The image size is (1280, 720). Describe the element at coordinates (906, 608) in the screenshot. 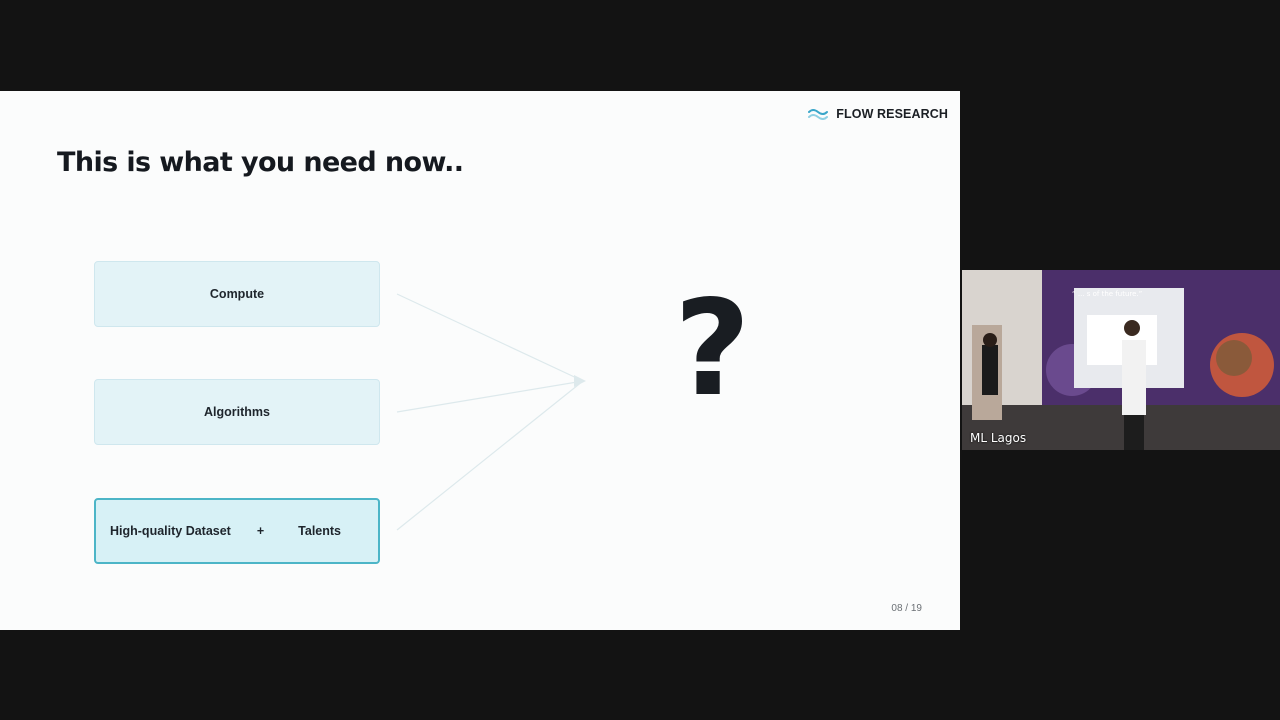

I see `page-number: 08 / 19` at that location.